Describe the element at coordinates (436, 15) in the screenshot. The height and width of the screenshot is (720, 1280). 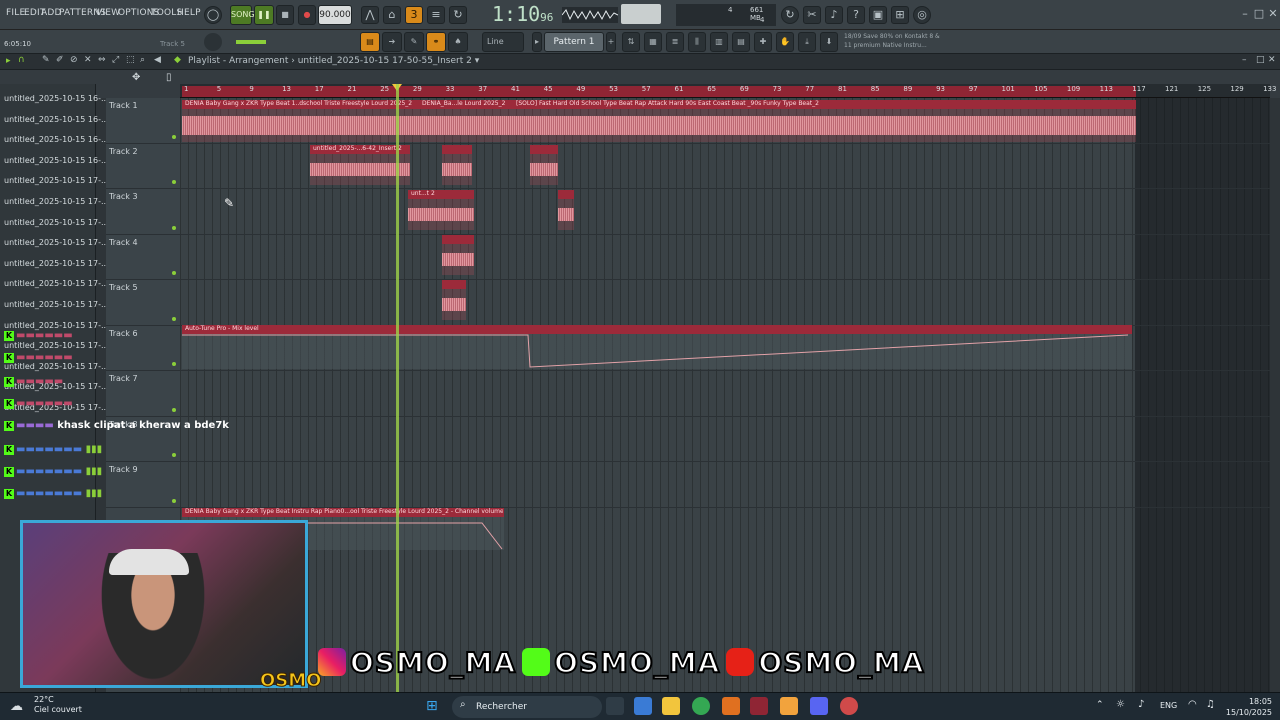
I see `step-edit-icon: ≡` at that location.